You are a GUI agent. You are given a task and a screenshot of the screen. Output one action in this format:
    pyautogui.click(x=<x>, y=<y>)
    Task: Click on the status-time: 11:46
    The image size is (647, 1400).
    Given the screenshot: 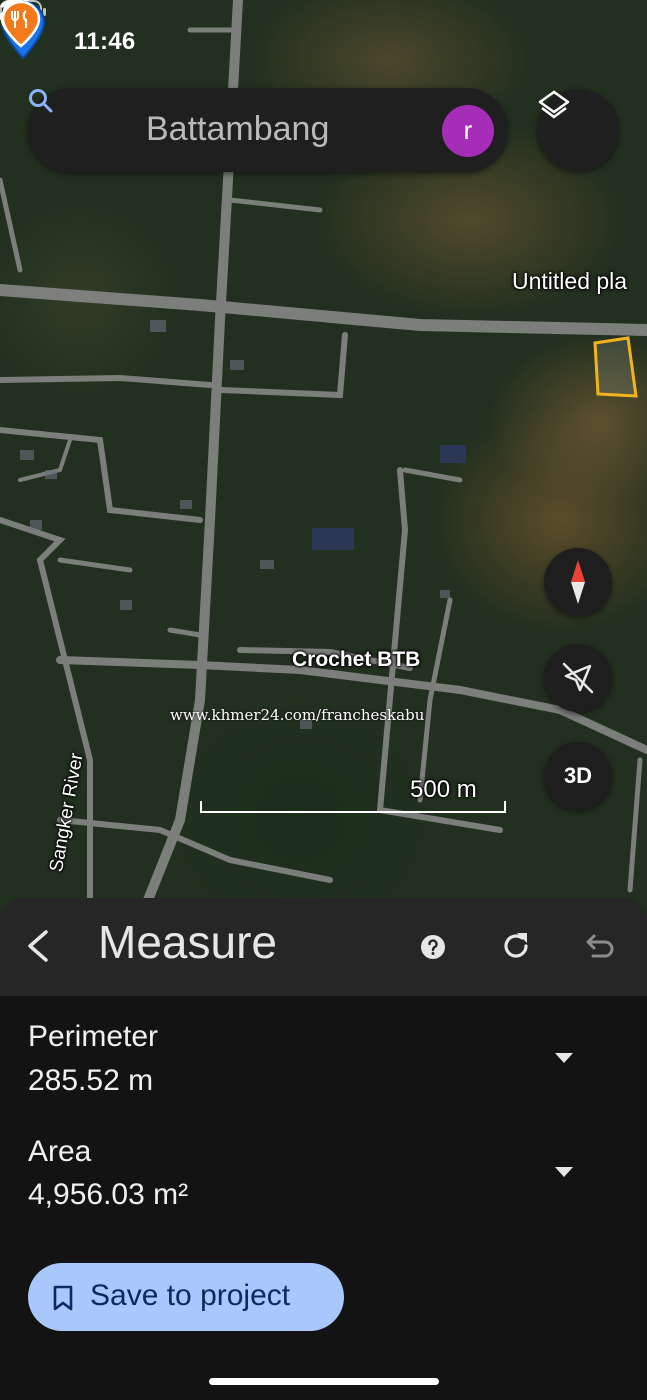 What is the action you would take?
    pyautogui.click(x=105, y=41)
    